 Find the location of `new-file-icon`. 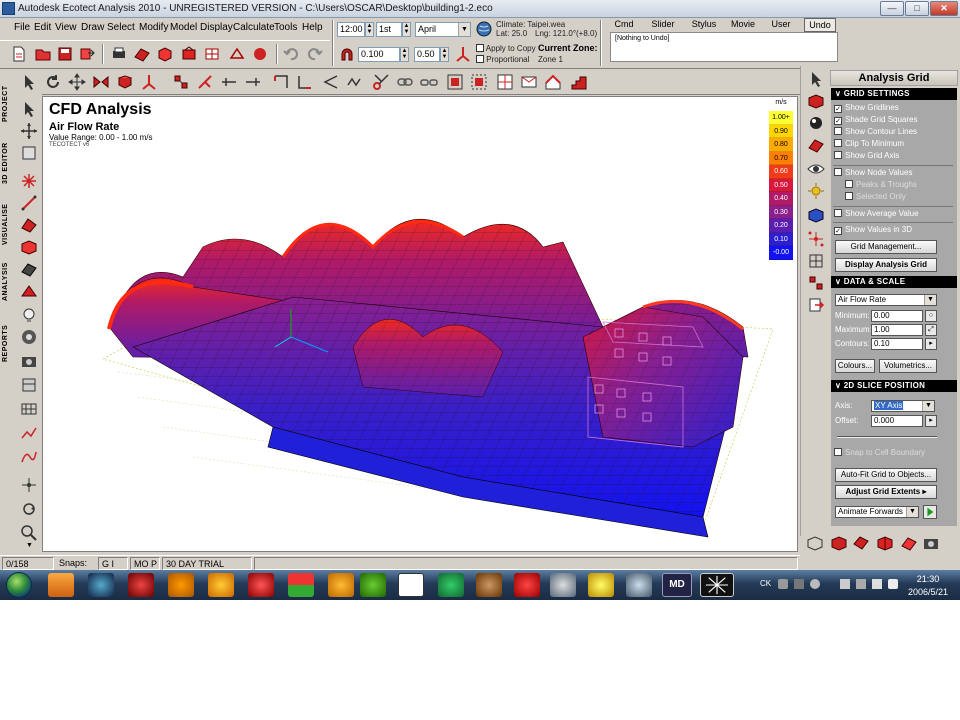

new-file-icon is located at coordinates (19, 54).